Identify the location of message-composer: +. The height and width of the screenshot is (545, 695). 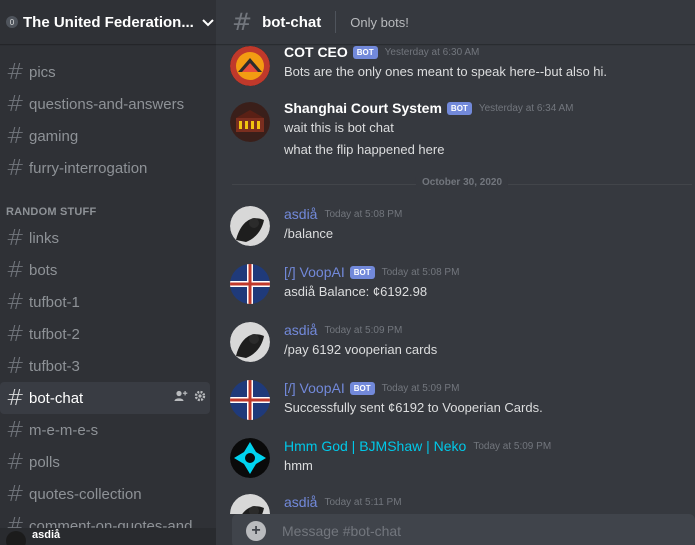
(463, 529).